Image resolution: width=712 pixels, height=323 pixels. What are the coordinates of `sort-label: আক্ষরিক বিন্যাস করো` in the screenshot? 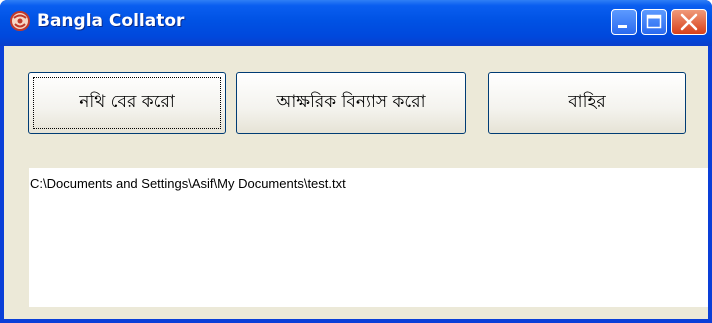 It's located at (351, 102).